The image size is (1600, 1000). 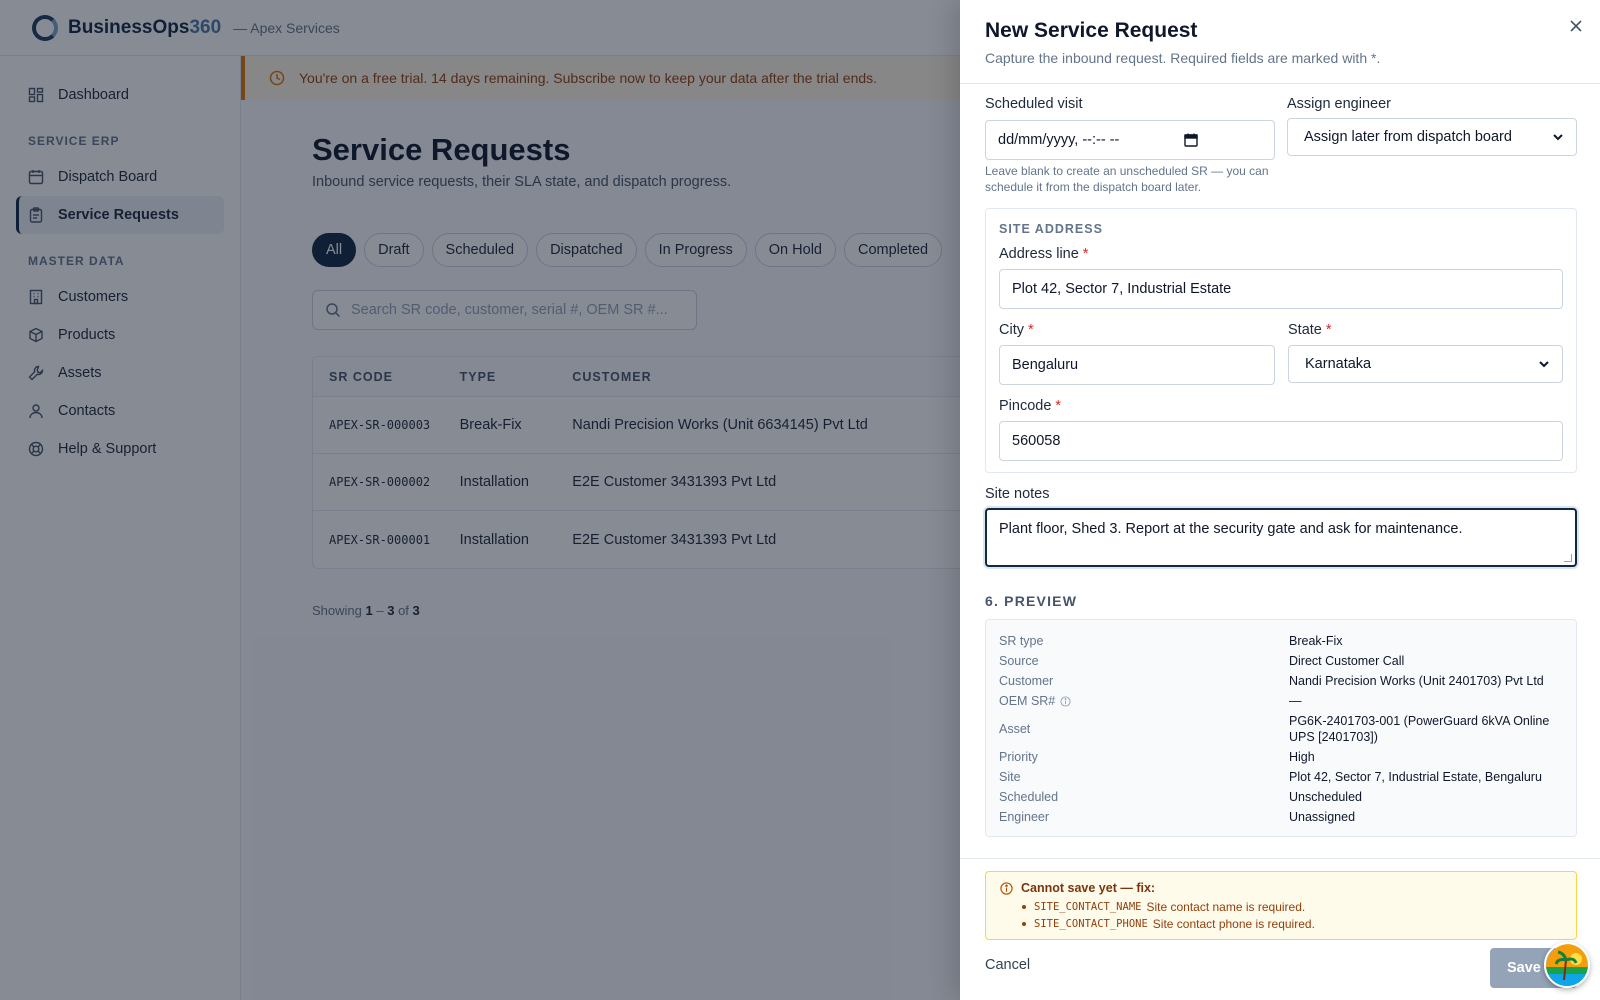 I want to click on city-label: City *, so click(x=1016, y=330).